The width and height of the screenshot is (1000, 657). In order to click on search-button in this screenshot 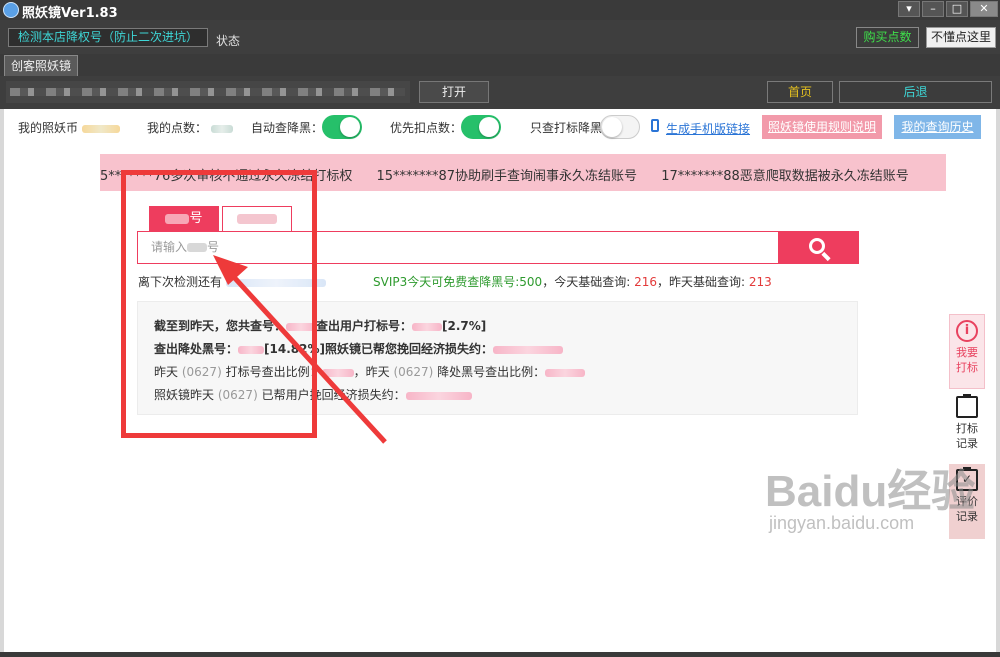, I will do `click(819, 247)`.